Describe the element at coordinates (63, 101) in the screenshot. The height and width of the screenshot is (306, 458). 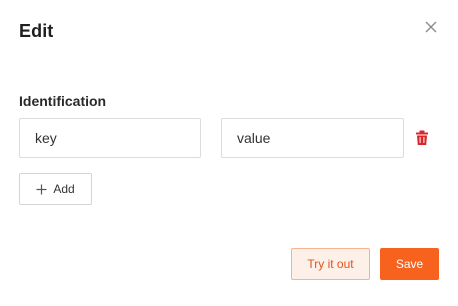
I see `identification-label: Identification` at that location.